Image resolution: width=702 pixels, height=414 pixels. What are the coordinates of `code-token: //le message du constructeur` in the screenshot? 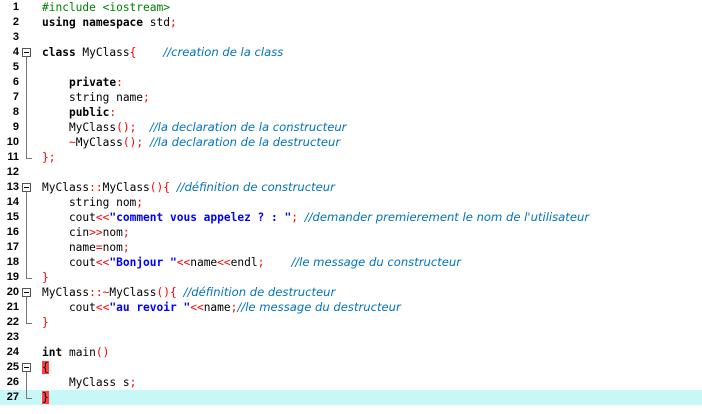 It's located at (376, 262).